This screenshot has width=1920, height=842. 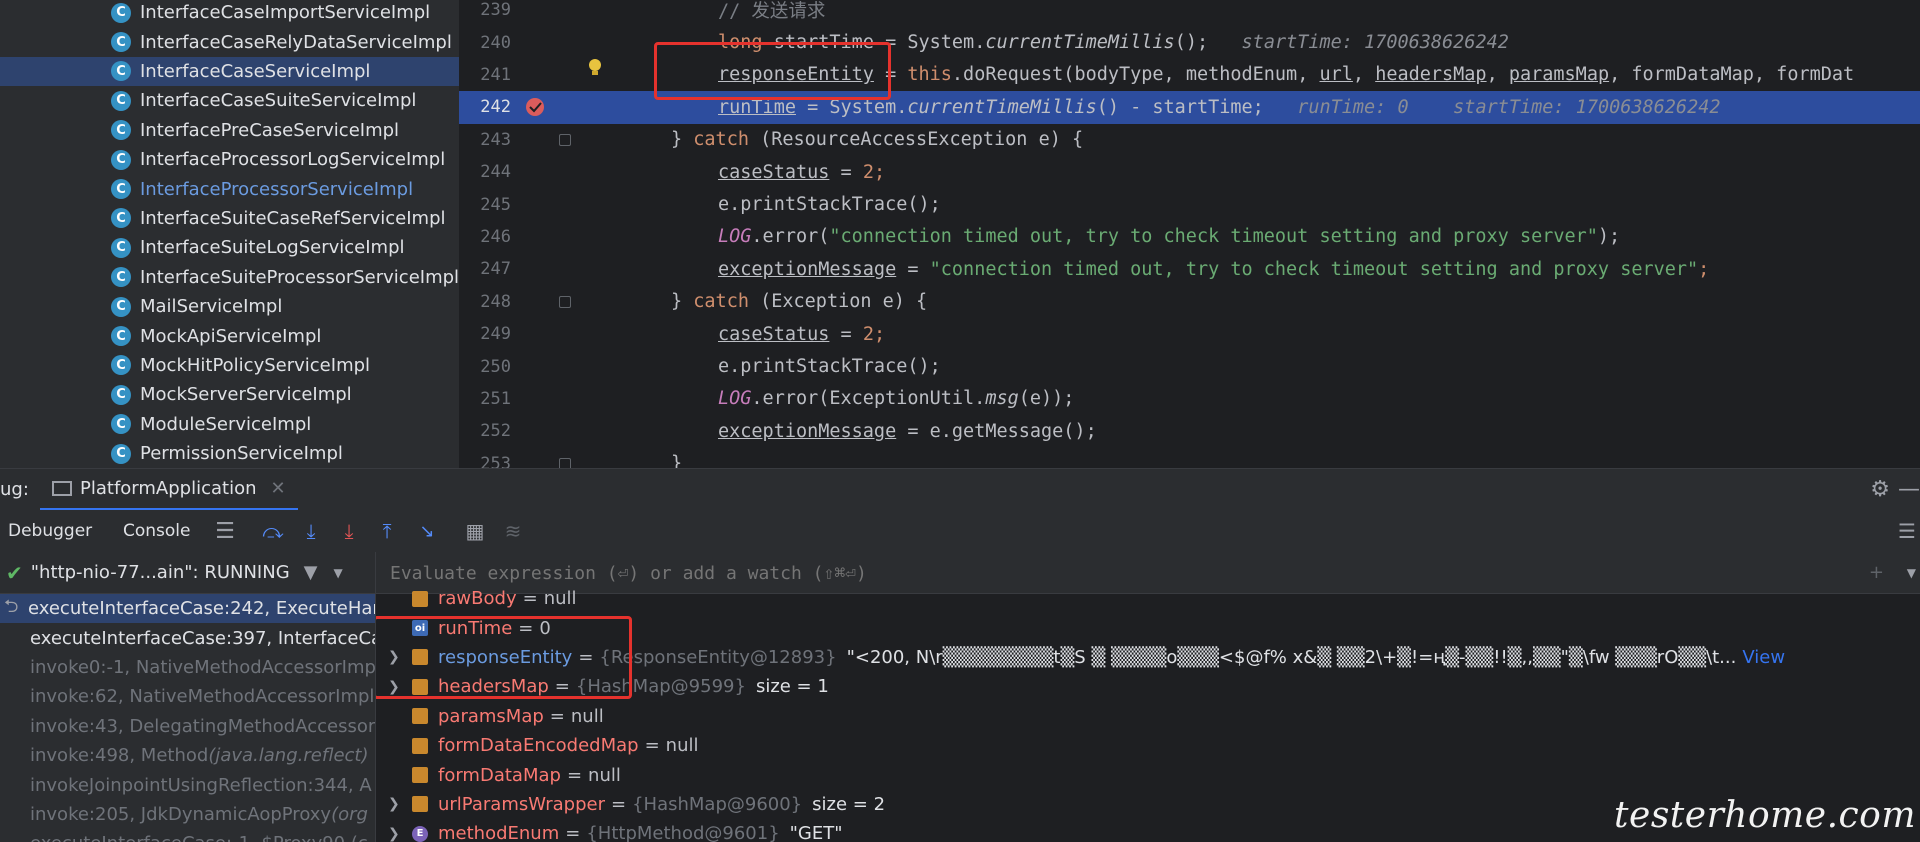 What do you see at coordinates (187, 726) in the screenshot?
I see `stack-frame: invoke:43, DelegatingMethodAccessor` at bounding box center [187, 726].